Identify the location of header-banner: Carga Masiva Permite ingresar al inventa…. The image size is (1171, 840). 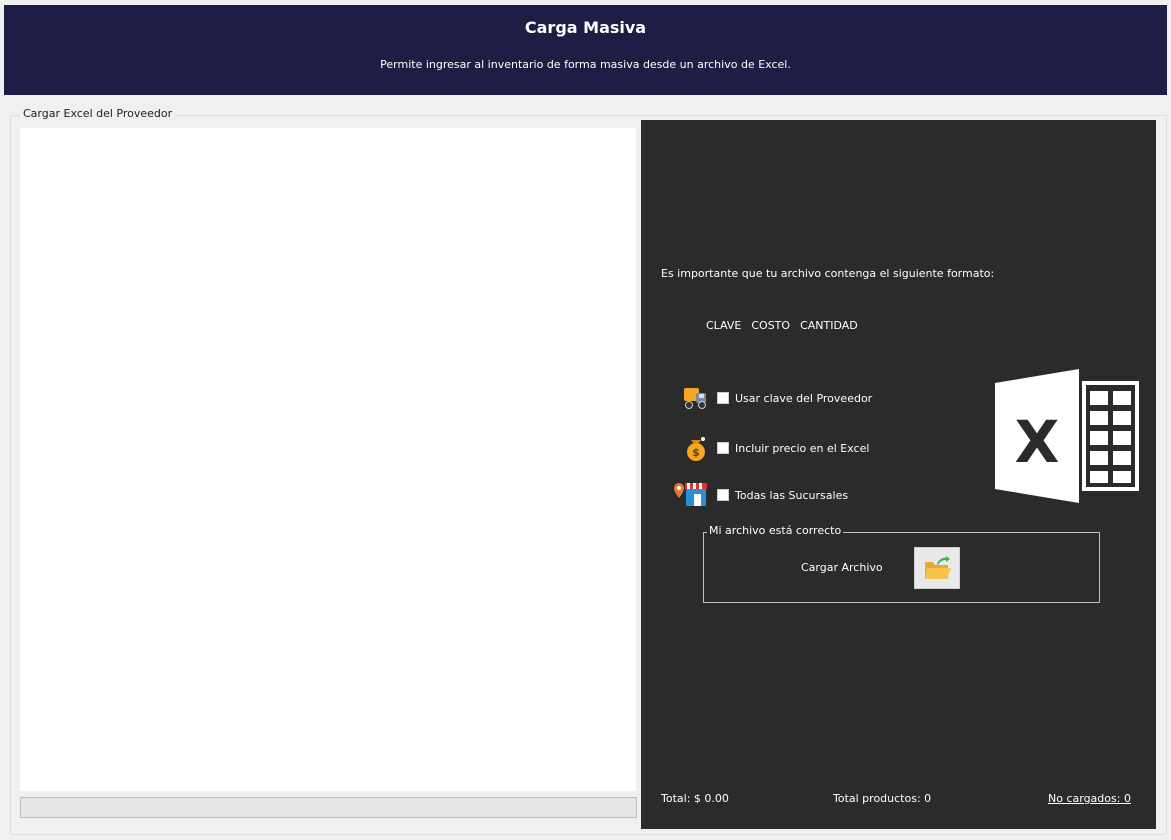
(585, 50).